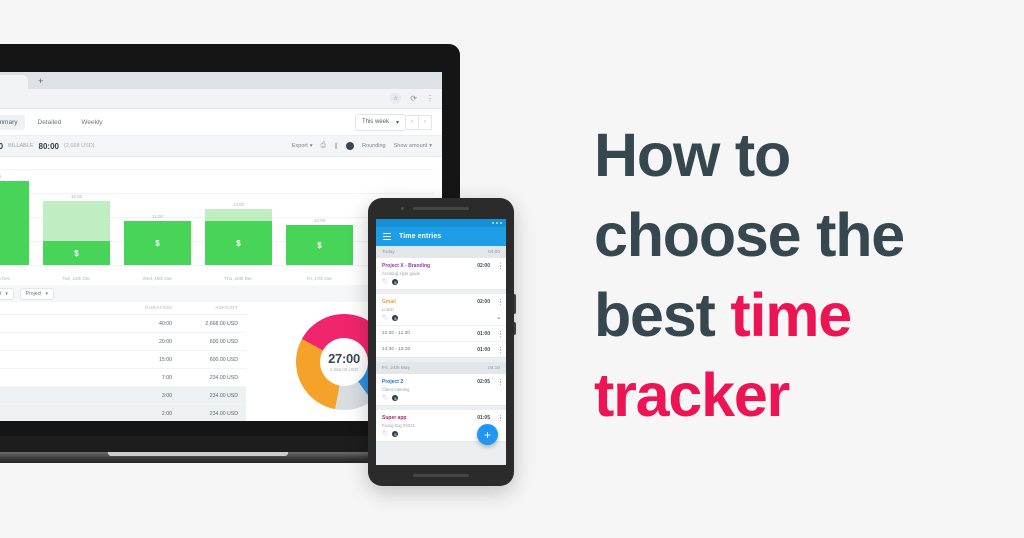 This screenshot has height=538, width=1024. I want to click on table-row: James White 40:00 2,668.00 USD, so click(123, 324).